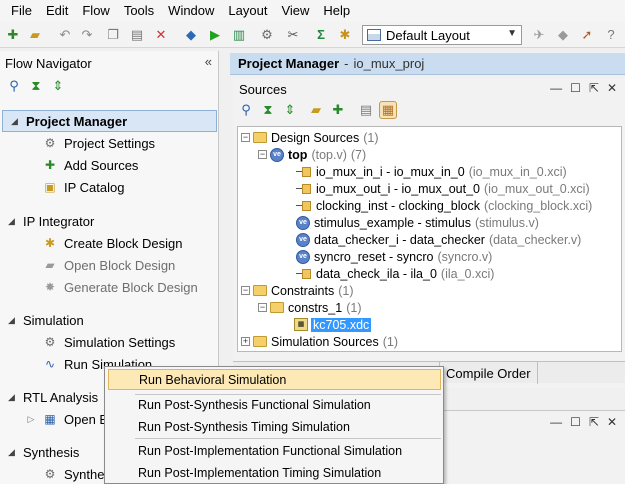  What do you see at coordinates (191, 35) in the screenshot?
I see `run-synthesis-icon: ◆` at bounding box center [191, 35].